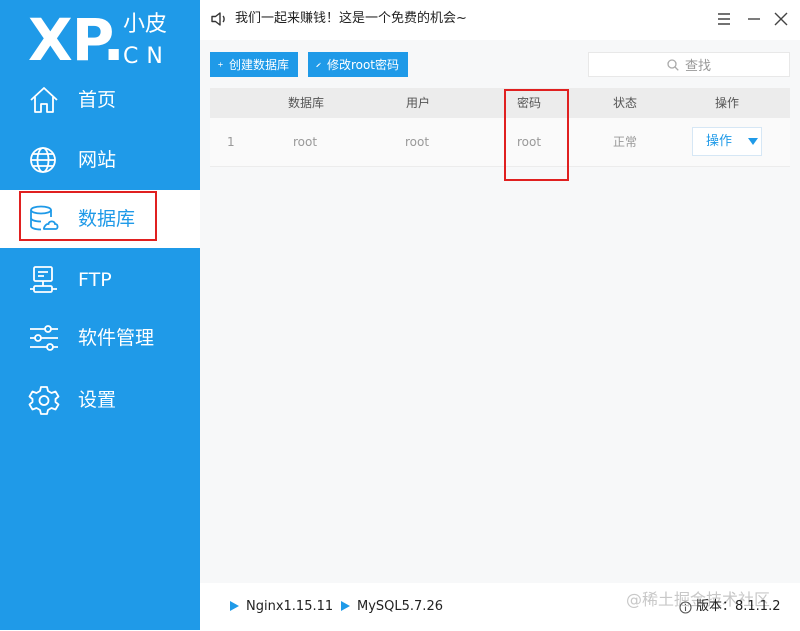 The width and height of the screenshot is (800, 631). Describe the element at coordinates (44, 338) in the screenshot. I see `sliders-icon` at that location.